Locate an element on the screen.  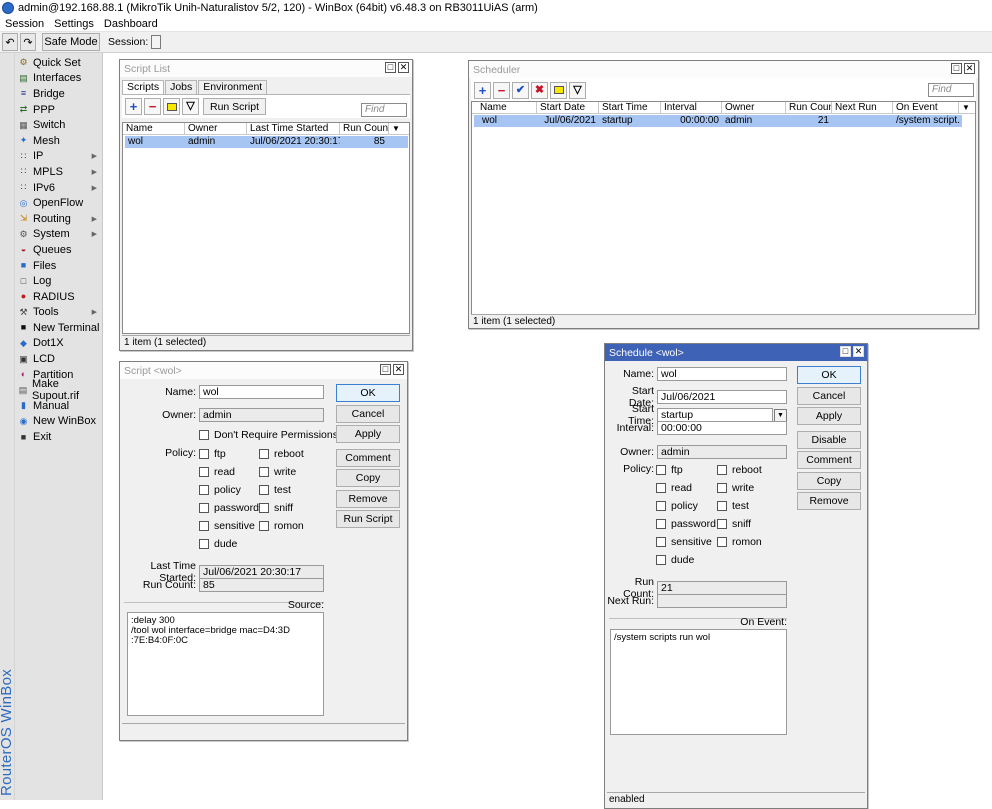
redo-icon: ↷ is located at coordinates (28, 42).